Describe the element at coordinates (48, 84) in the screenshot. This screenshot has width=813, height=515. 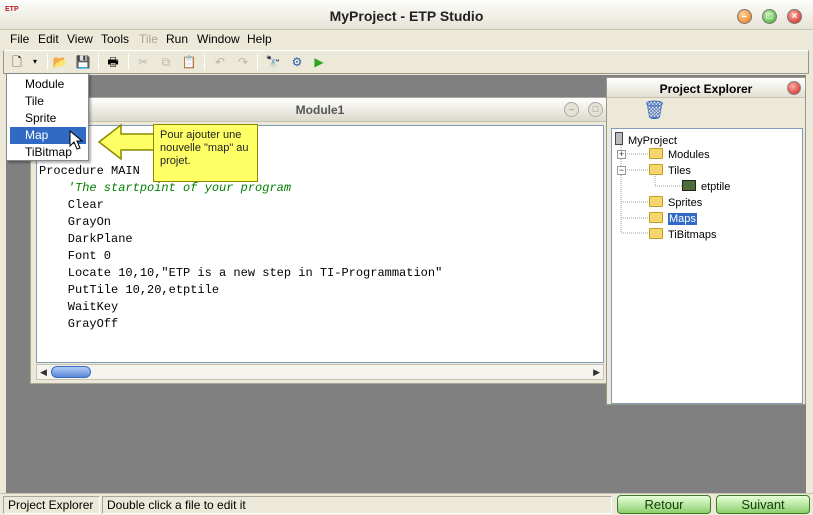
I see `dropdown-item-module: Module` at that location.